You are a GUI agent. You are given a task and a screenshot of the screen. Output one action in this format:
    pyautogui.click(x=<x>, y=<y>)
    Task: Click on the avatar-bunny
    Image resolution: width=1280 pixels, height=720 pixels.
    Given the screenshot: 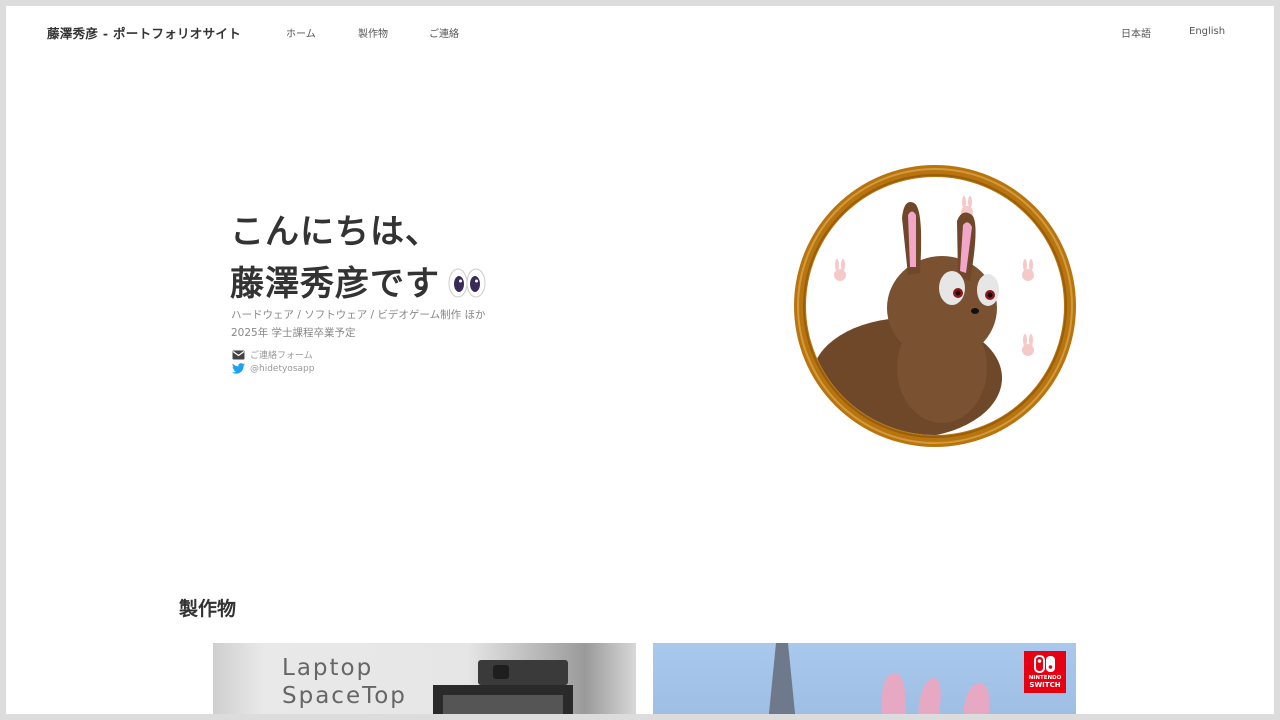 What is the action you would take?
    pyautogui.click(x=935, y=306)
    